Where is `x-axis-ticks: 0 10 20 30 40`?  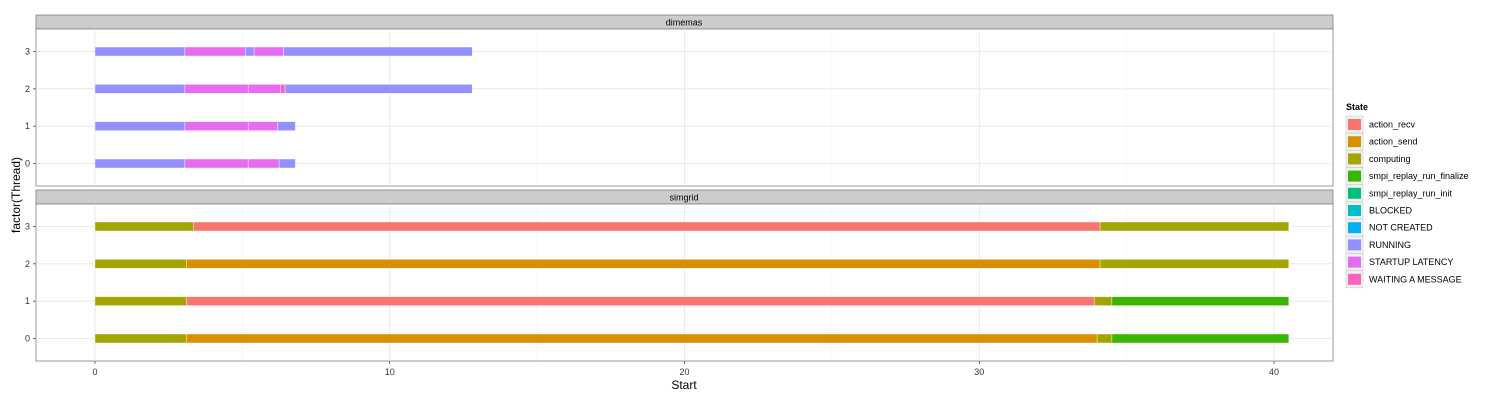 x-axis-ticks: 0 10 20 30 40 is located at coordinates (685, 369).